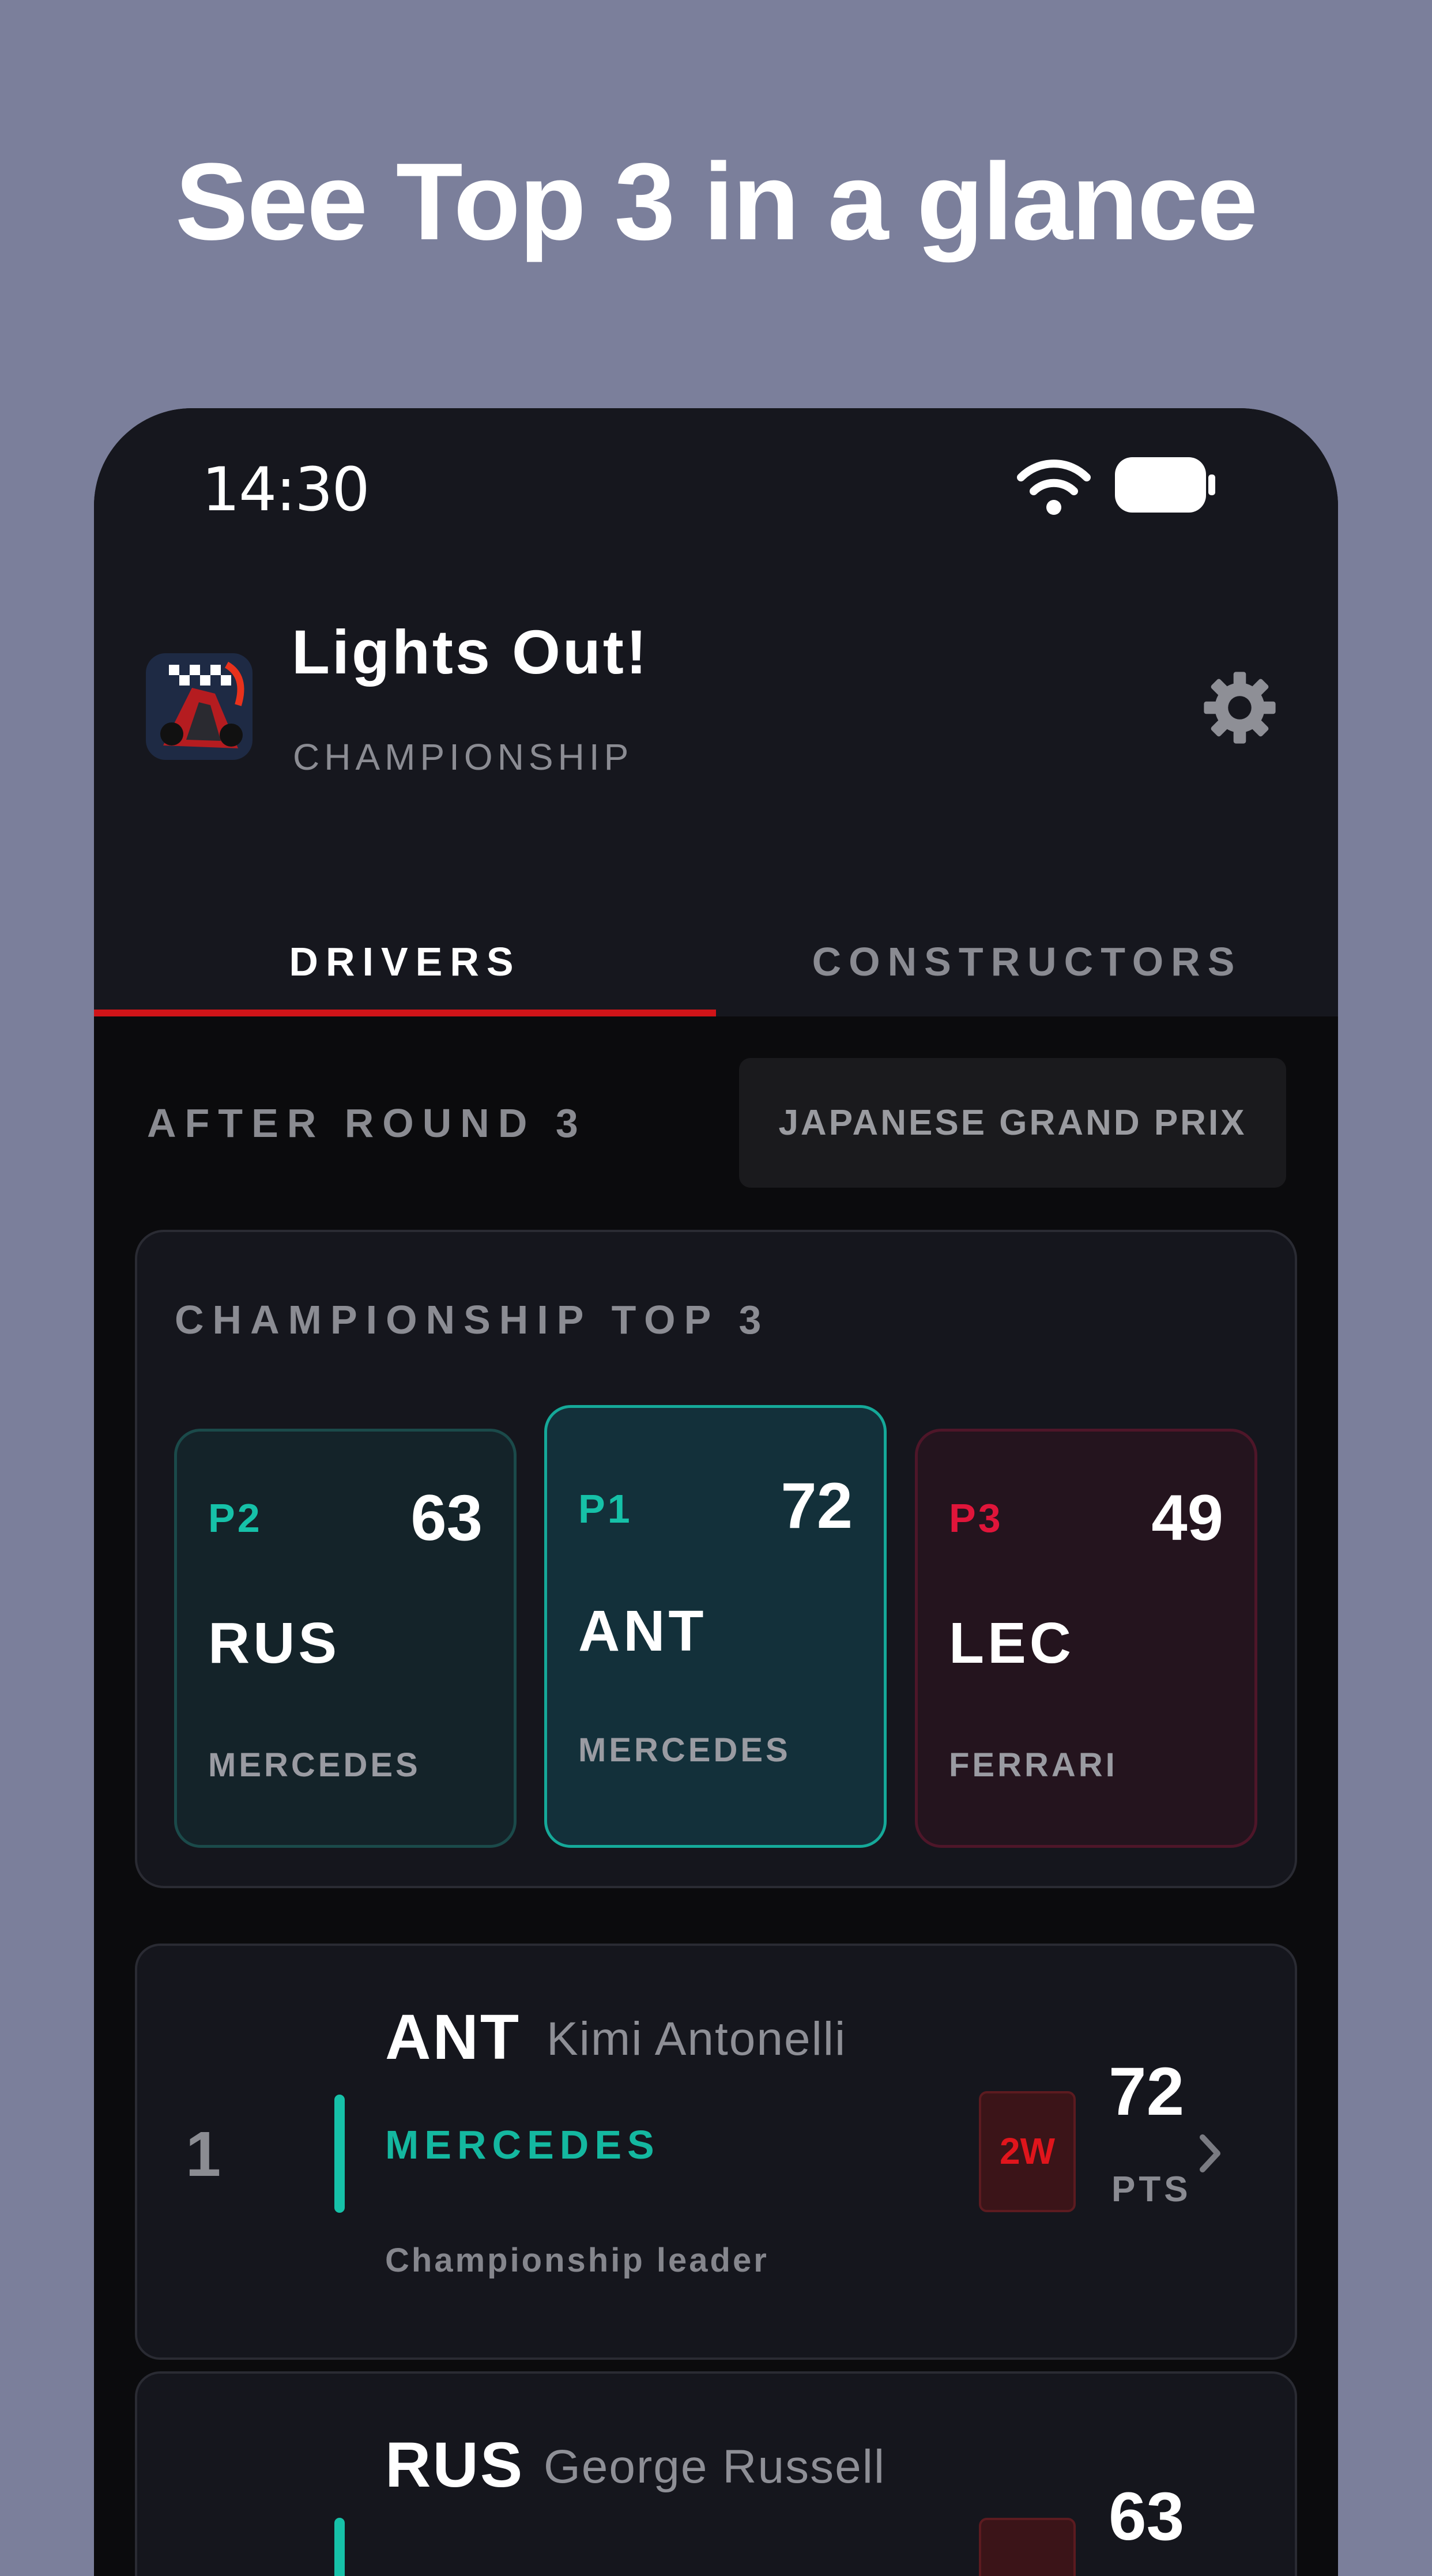 Image resolution: width=1432 pixels, height=2576 pixels. What do you see at coordinates (204, 2154) in the screenshot?
I see `standing-rank: 1` at bounding box center [204, 2154].